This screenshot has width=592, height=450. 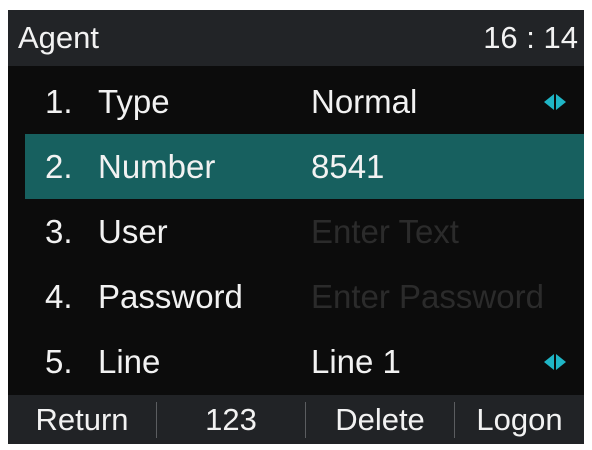 I want to click on line-row: 5. Line Line 1, so click(x=296, y=361).